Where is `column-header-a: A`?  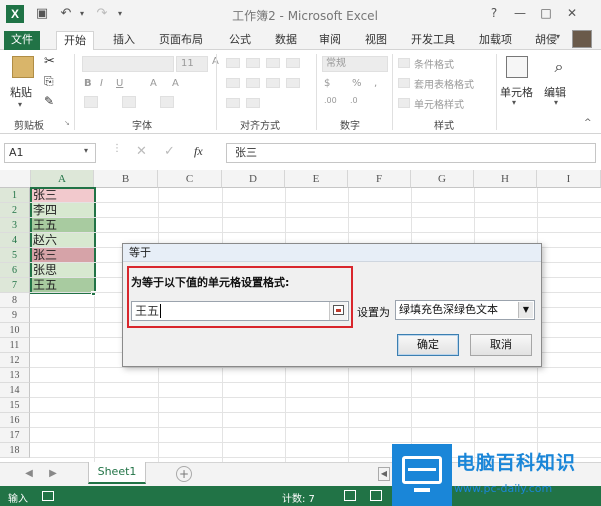
column-header-a: A is located at coordinates (62, 179).